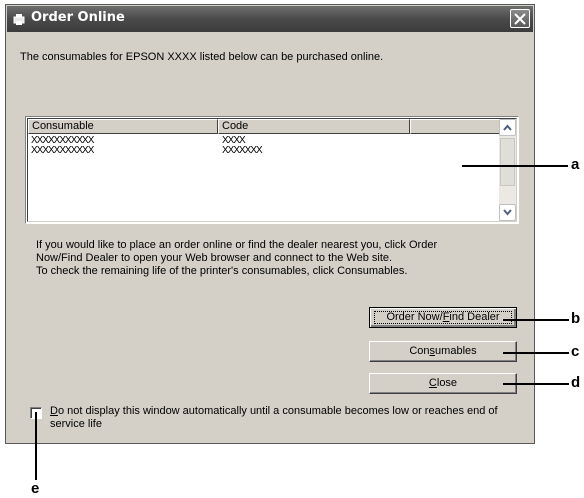 This screenshot has height=498, width=584. I want to click on chevron-down-icon, so click(507, 212).